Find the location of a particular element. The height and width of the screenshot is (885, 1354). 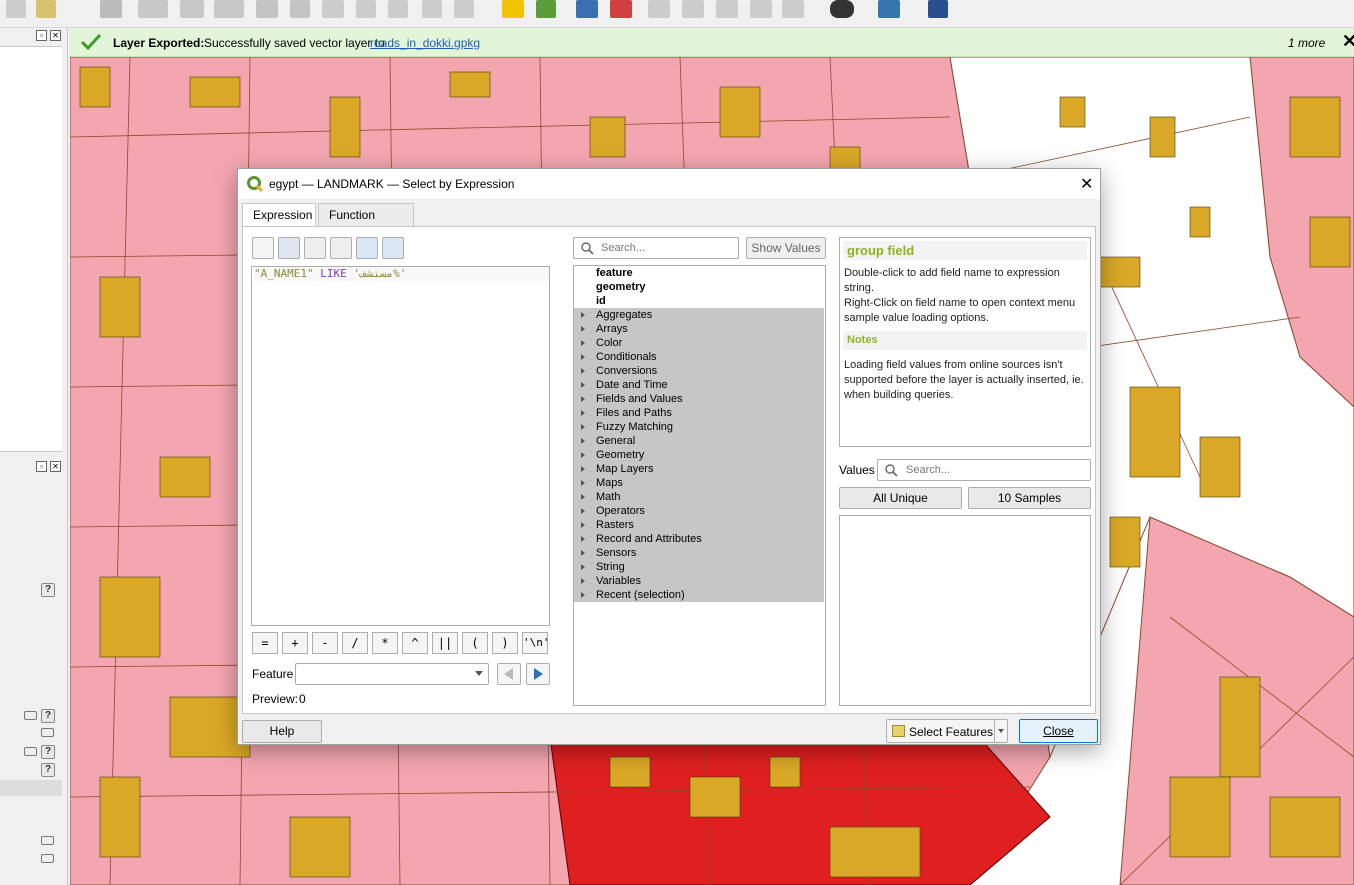

tree-group-item: Map Layers is located at coordinates (699, 469).